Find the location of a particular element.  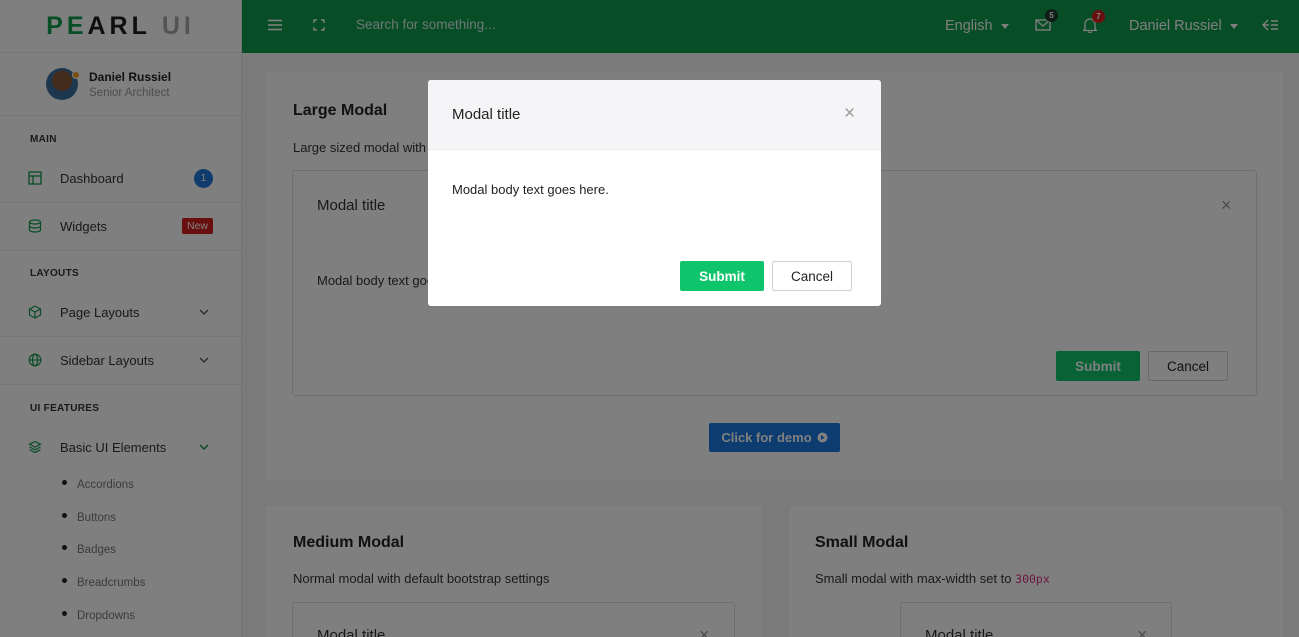

modal-title: Modal title is located at coordinates (486, 114).